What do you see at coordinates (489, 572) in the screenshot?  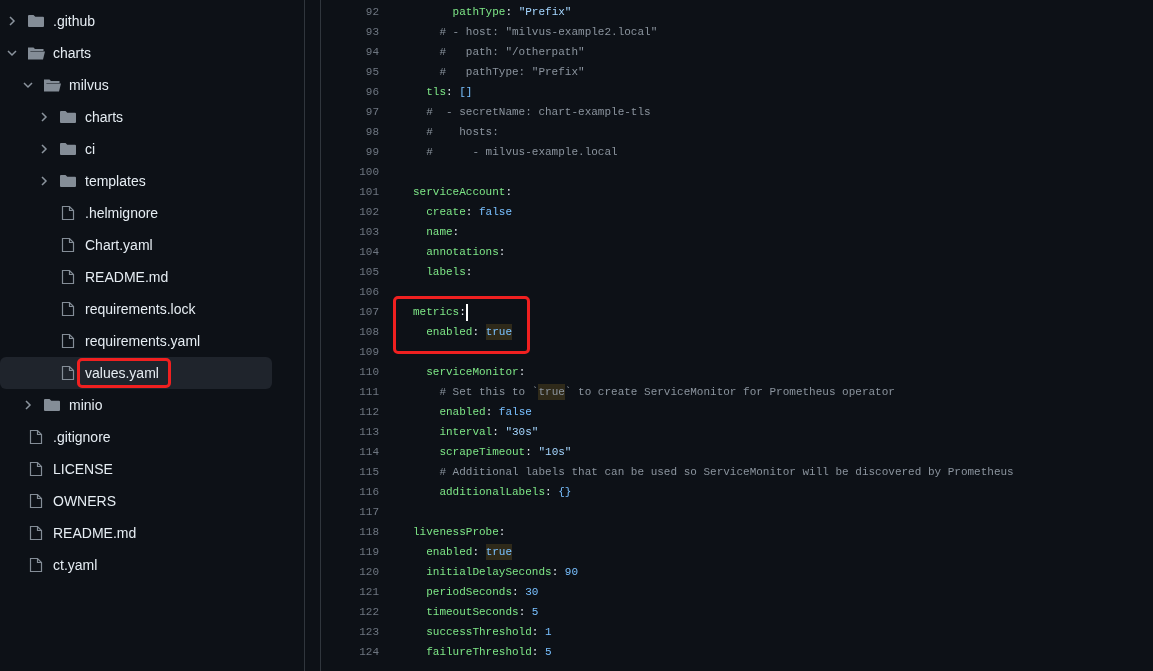 I see `code-token: initialDelaySeconds` at bounding box center [489, 572].